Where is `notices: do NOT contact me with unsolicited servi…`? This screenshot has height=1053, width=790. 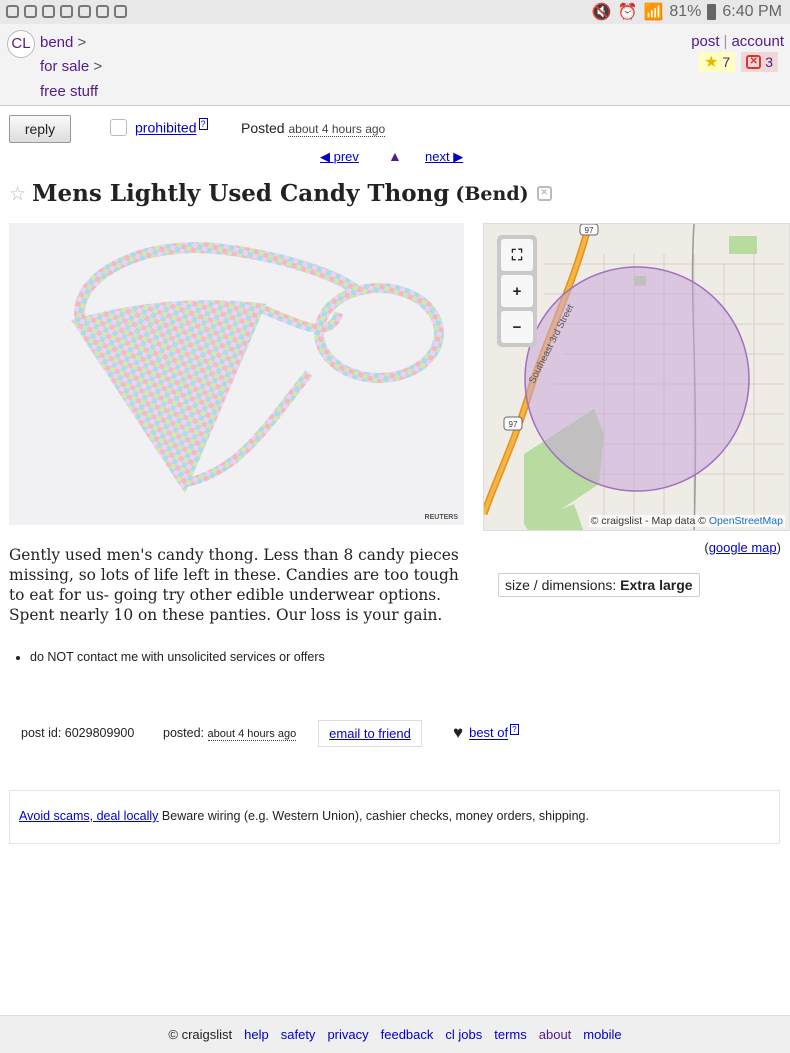
notices: do NOT contact me with unsolicited servi… is located at coordinates (170, 657).